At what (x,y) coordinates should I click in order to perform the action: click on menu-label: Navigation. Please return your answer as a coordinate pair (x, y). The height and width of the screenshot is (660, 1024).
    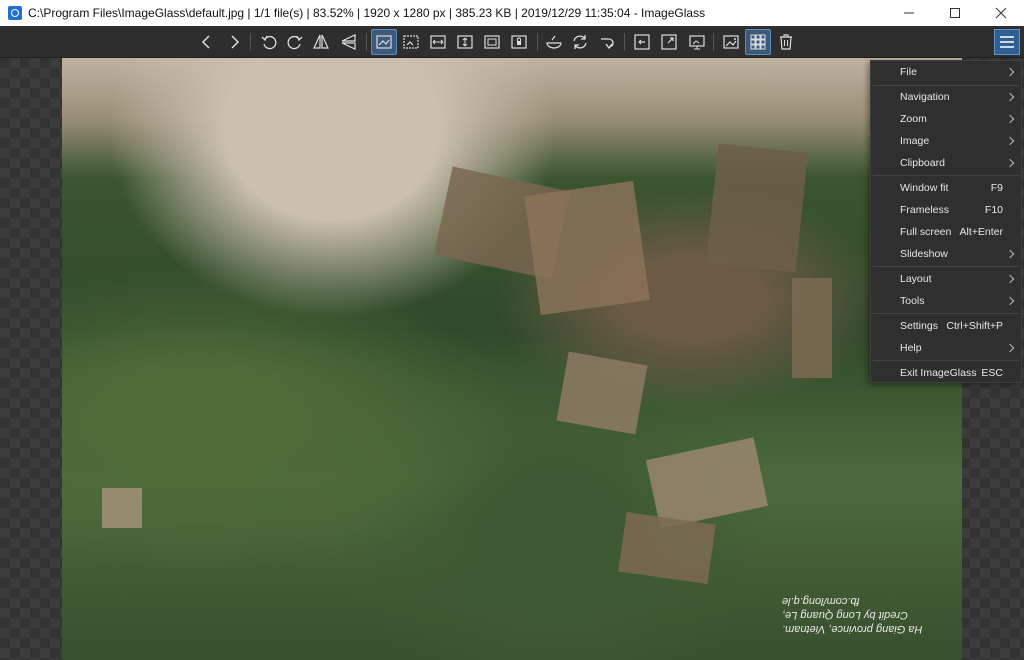
    Looking at the image, I should click on (925, 97).